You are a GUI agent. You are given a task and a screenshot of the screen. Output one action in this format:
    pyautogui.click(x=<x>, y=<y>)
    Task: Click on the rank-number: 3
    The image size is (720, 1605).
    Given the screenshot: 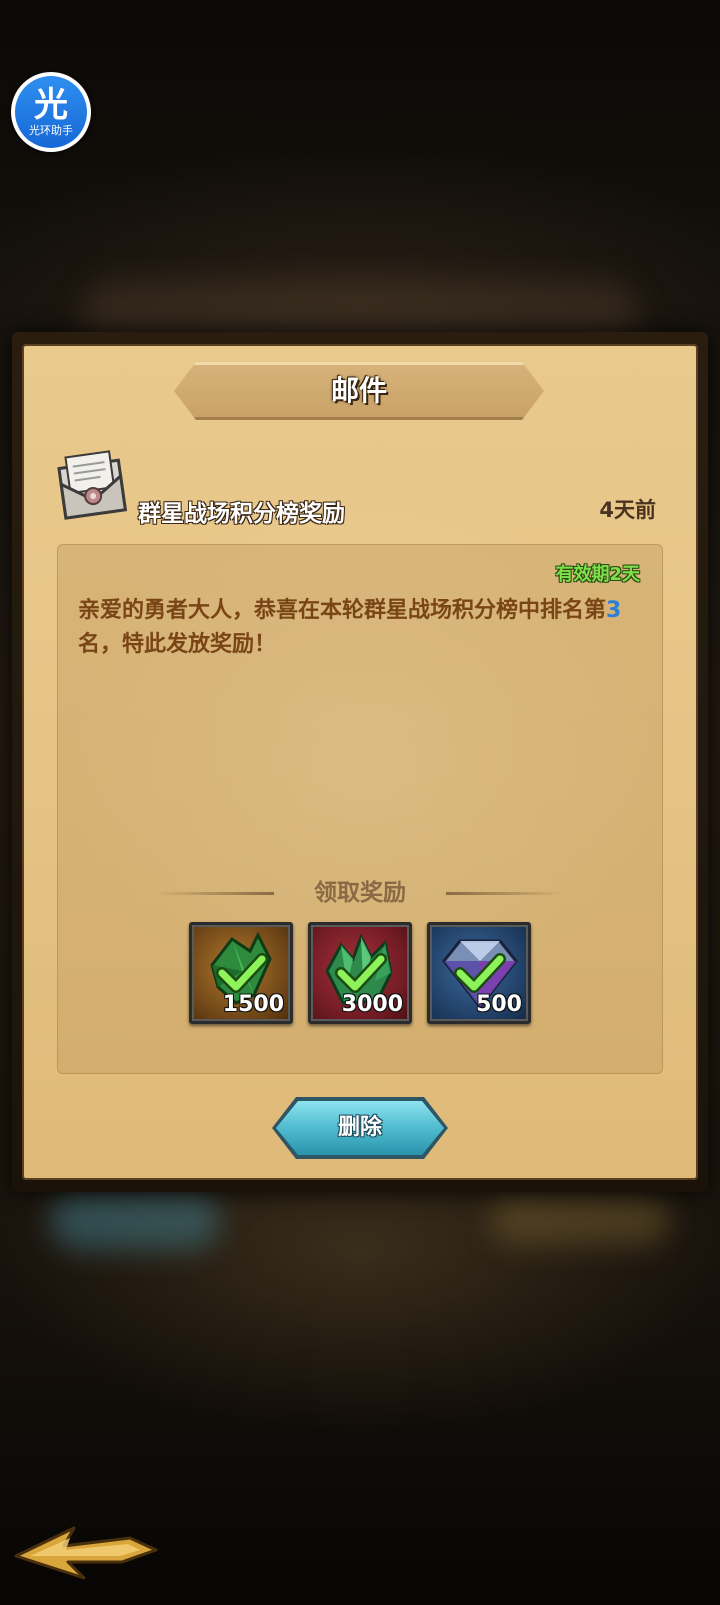 What is the action you would take?
    pyautogui.click(x=614, y=610)
    